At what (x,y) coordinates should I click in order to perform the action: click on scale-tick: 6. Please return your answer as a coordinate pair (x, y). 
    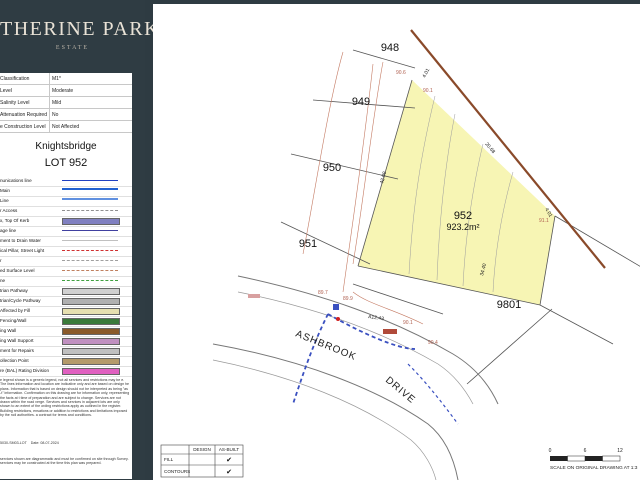
    Looking at the image, I should click on (585, 451).